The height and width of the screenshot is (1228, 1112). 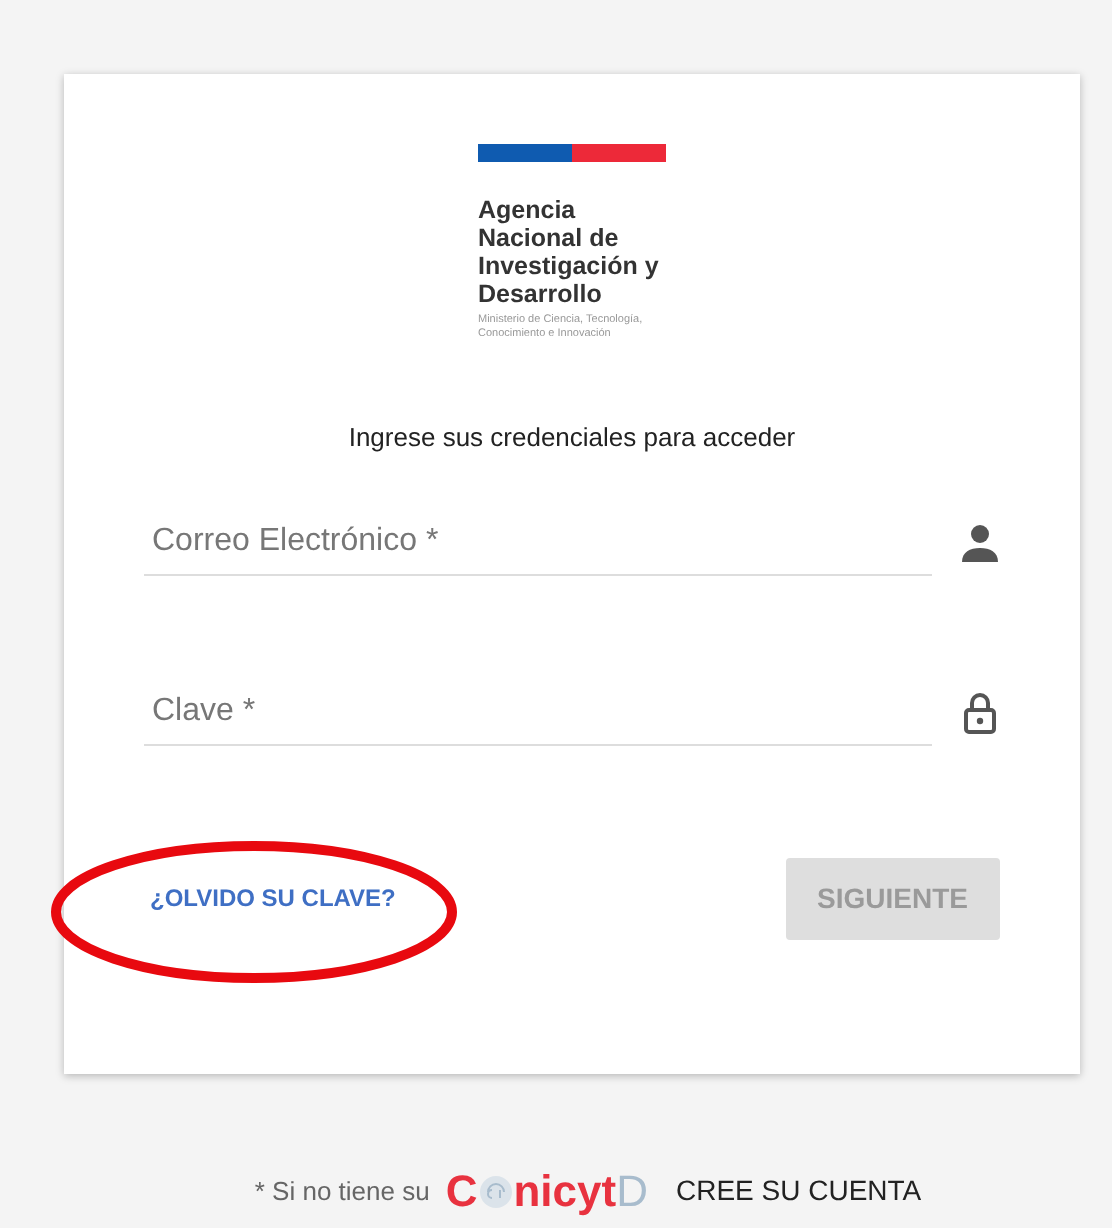 I want to click on forgot-password-link: ¿OLVIDO SU CLAVE?, so click(x=270, y=898).